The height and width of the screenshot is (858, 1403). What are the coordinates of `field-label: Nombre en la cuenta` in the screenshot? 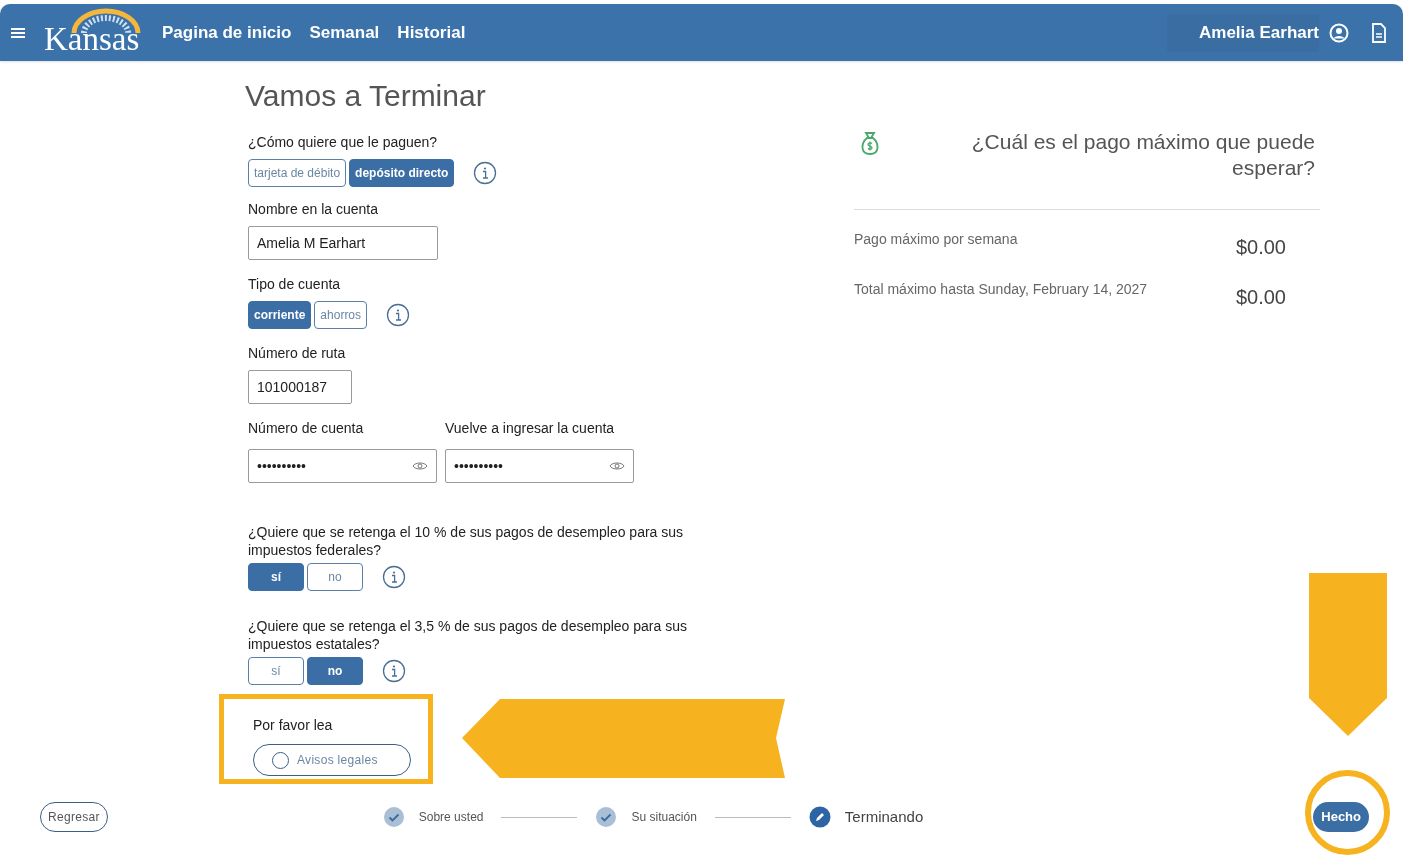 It's located at (313, 209).